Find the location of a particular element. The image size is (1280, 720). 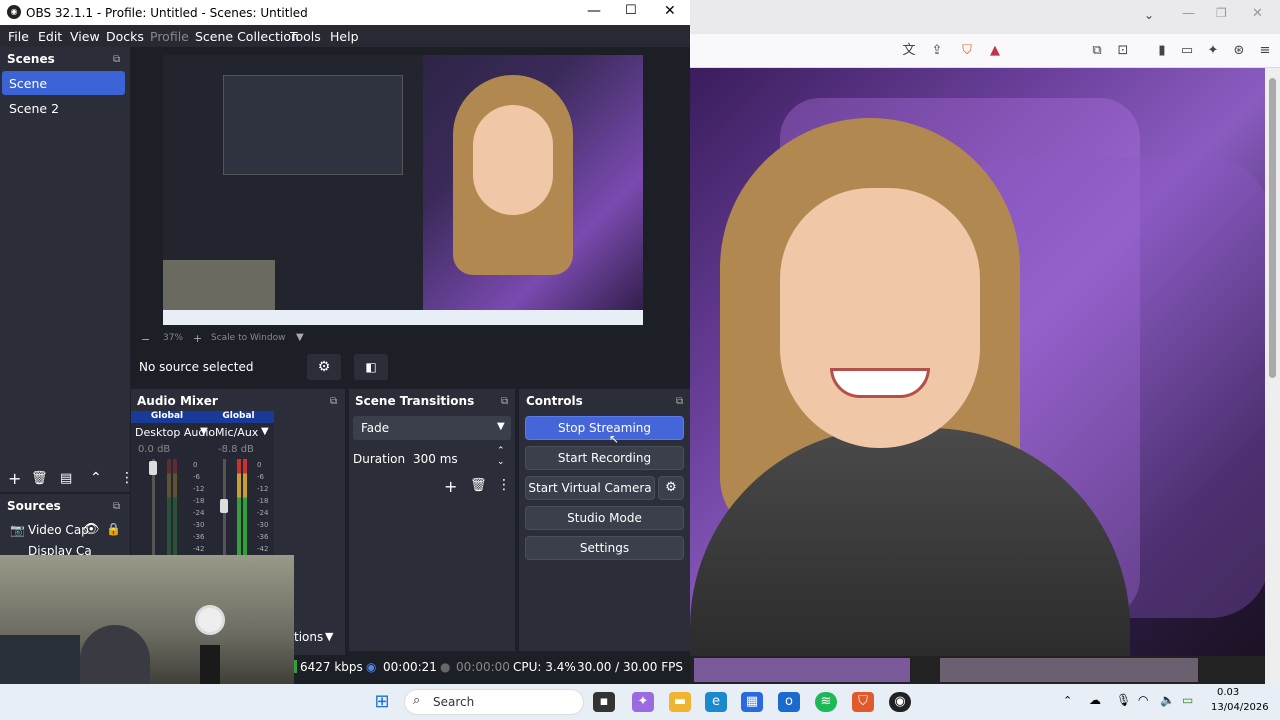

taskbar-search: ⌕ Search is located at coordinates (494, 702).